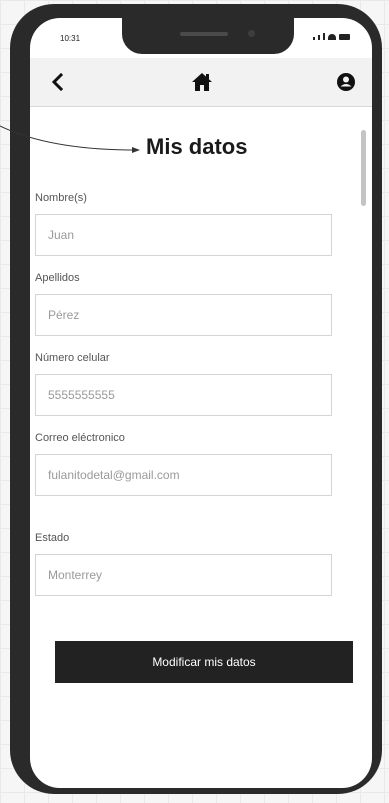 Image resolution: width=389 pixels, height=803 pixels. Describe the element at coordinates (183, 235) in the screenshot. I see `nombre-input: Juan` at that location.